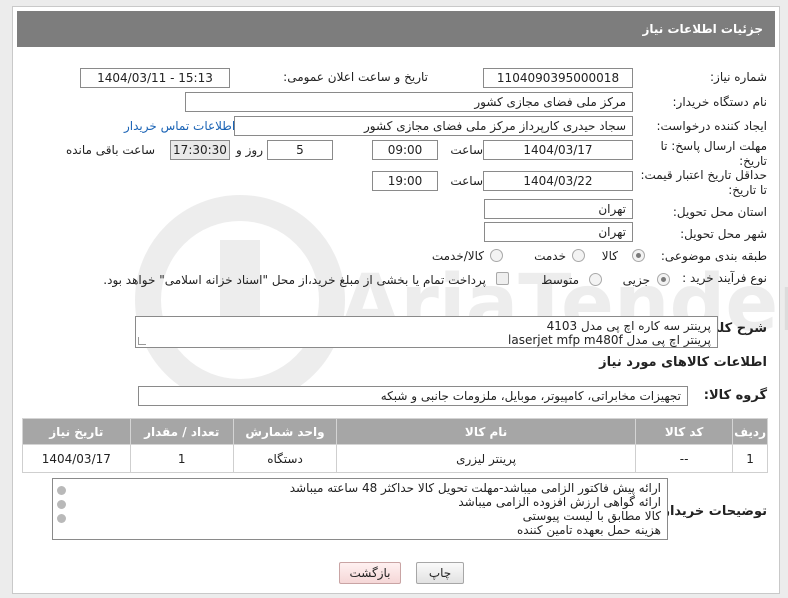 The height and width of the screenshot is (598, 788). Describe the element at coordinates (181, 458) in the screenshot. I see `cell-quantity: 1` at that location.